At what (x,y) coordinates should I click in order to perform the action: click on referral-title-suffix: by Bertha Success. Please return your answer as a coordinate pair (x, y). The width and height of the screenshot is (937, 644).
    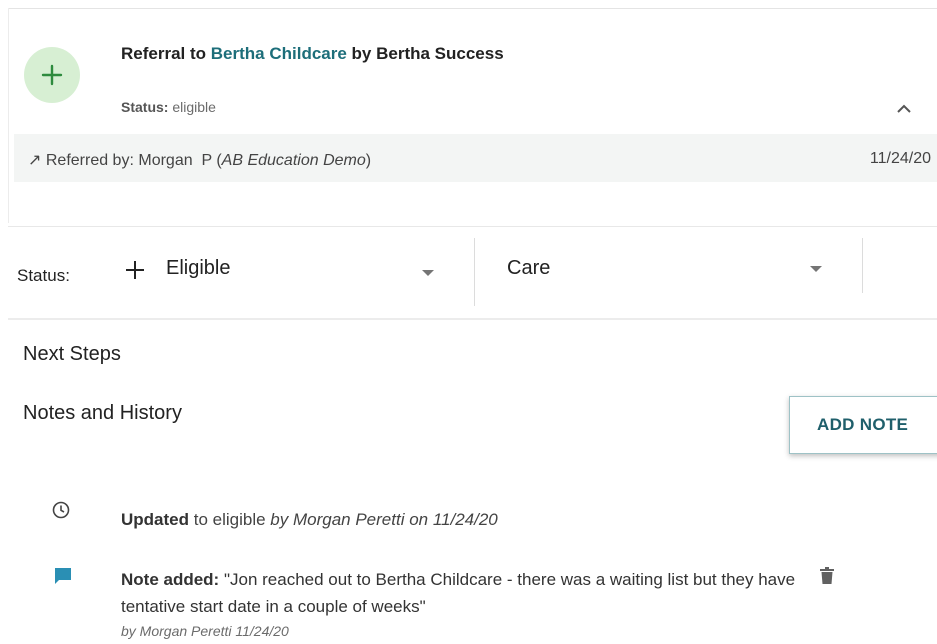
    Looking at the image, I should click on (427, 53).